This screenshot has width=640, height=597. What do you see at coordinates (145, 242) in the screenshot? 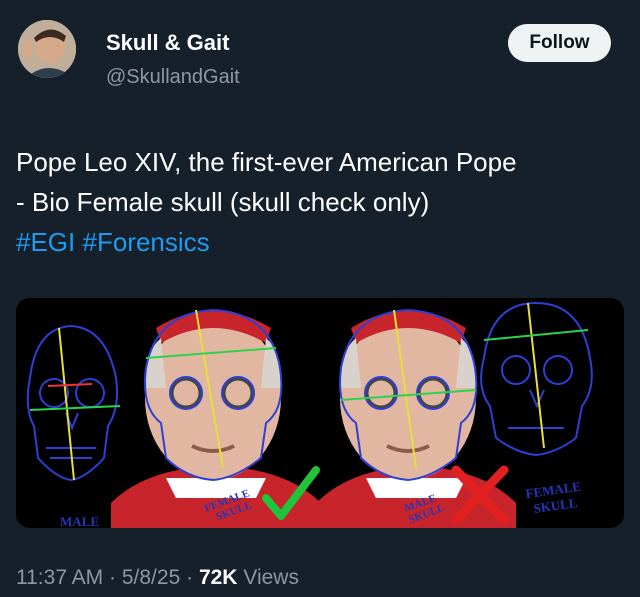
I see `hashtag-forensics: #Forensics` at bounding box center [145, 242].